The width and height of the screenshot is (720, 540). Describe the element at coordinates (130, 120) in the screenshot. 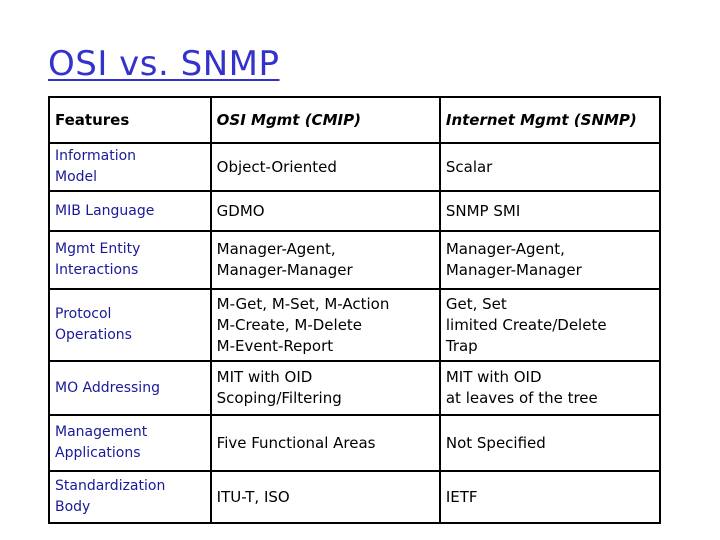

I see `header-features: Features` at that location.